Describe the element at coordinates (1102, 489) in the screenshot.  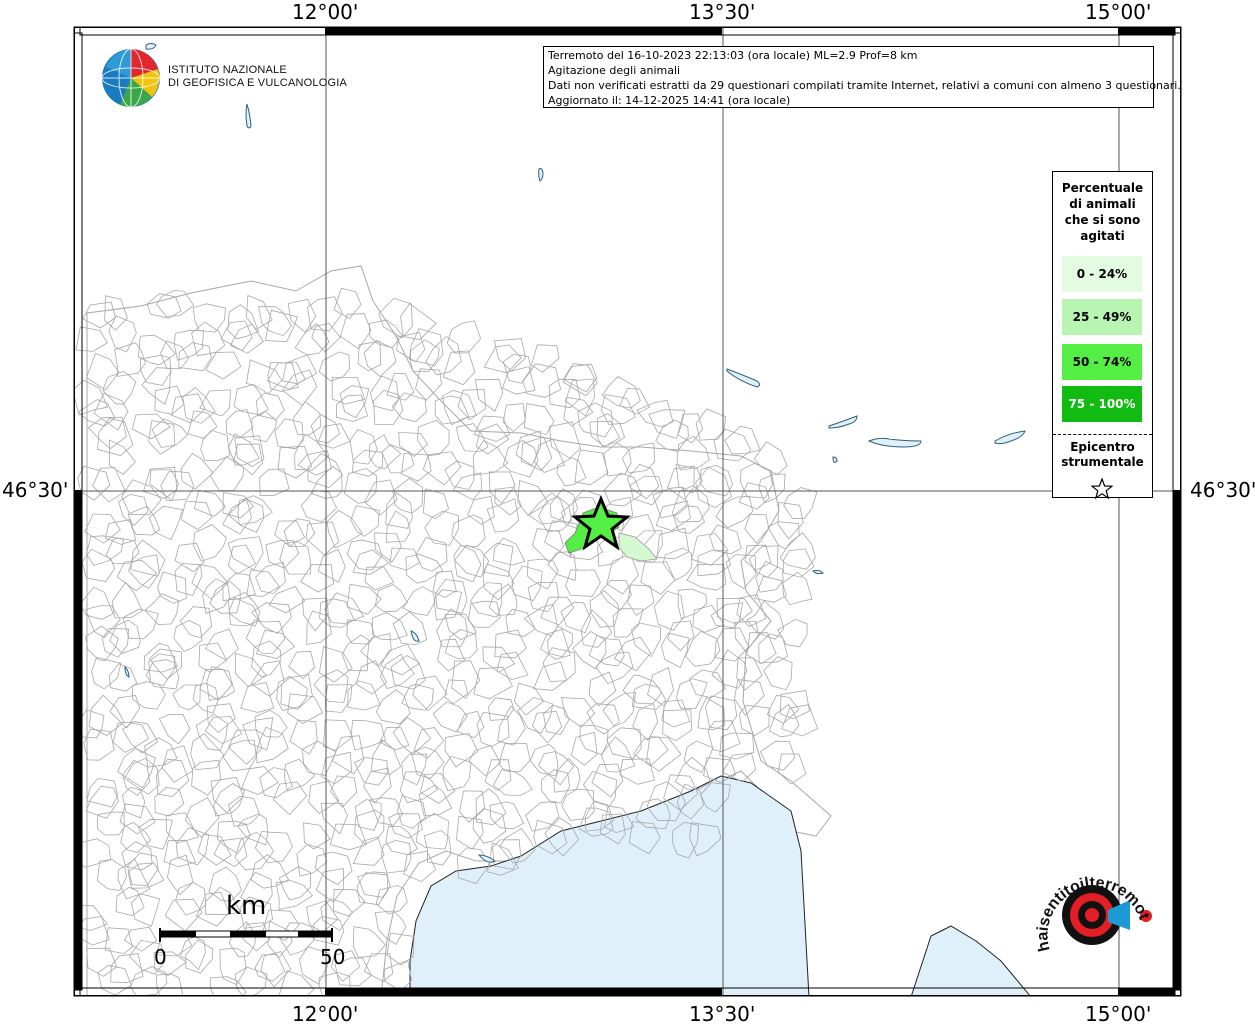
I see `epicenter-legend-star-icon` at that location.